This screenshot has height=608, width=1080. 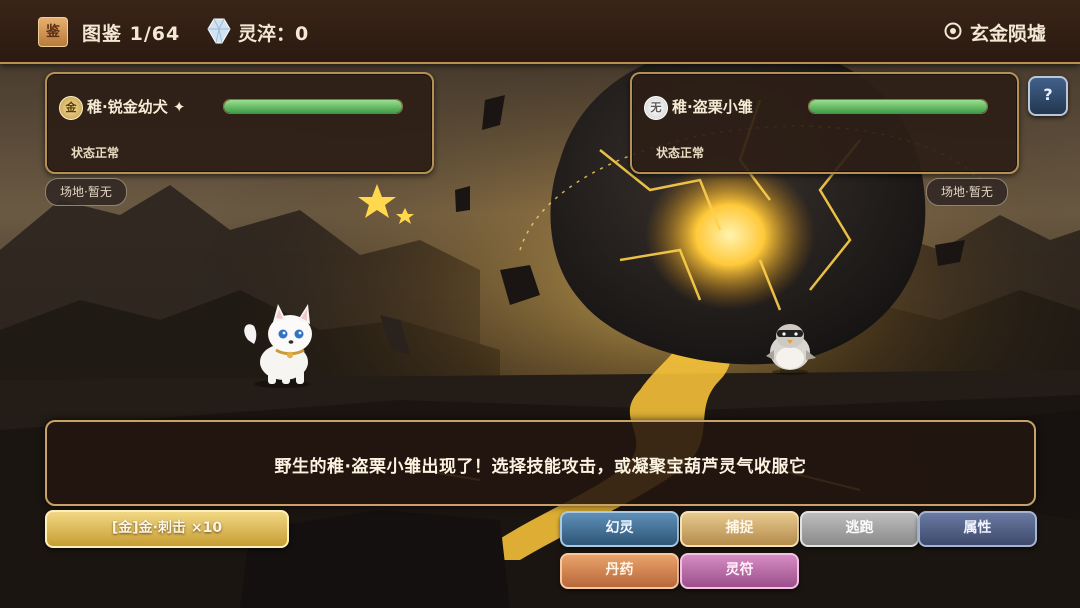 I want to click on enemy-status-text: 状态正常, so click(x=680, y=153).